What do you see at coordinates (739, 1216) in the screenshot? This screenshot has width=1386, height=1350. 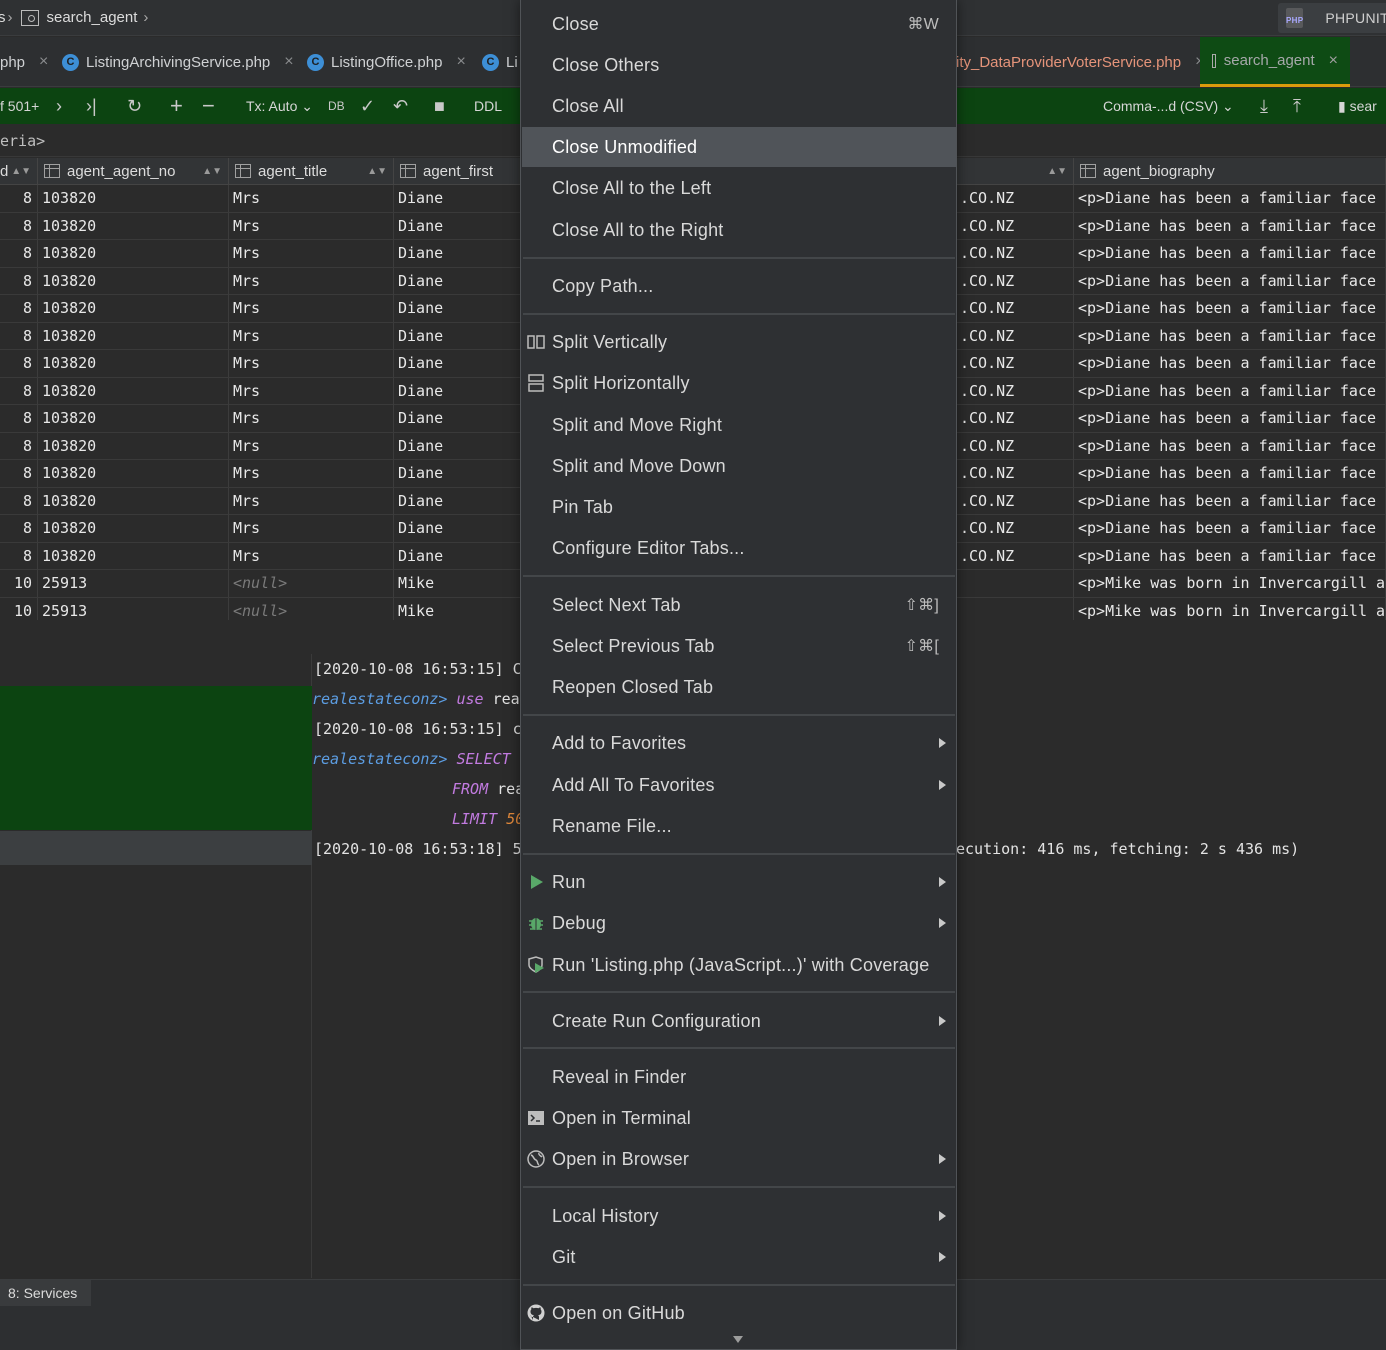 I see `menu-item-local-history: Local History` at bounding box center [739, 1216].